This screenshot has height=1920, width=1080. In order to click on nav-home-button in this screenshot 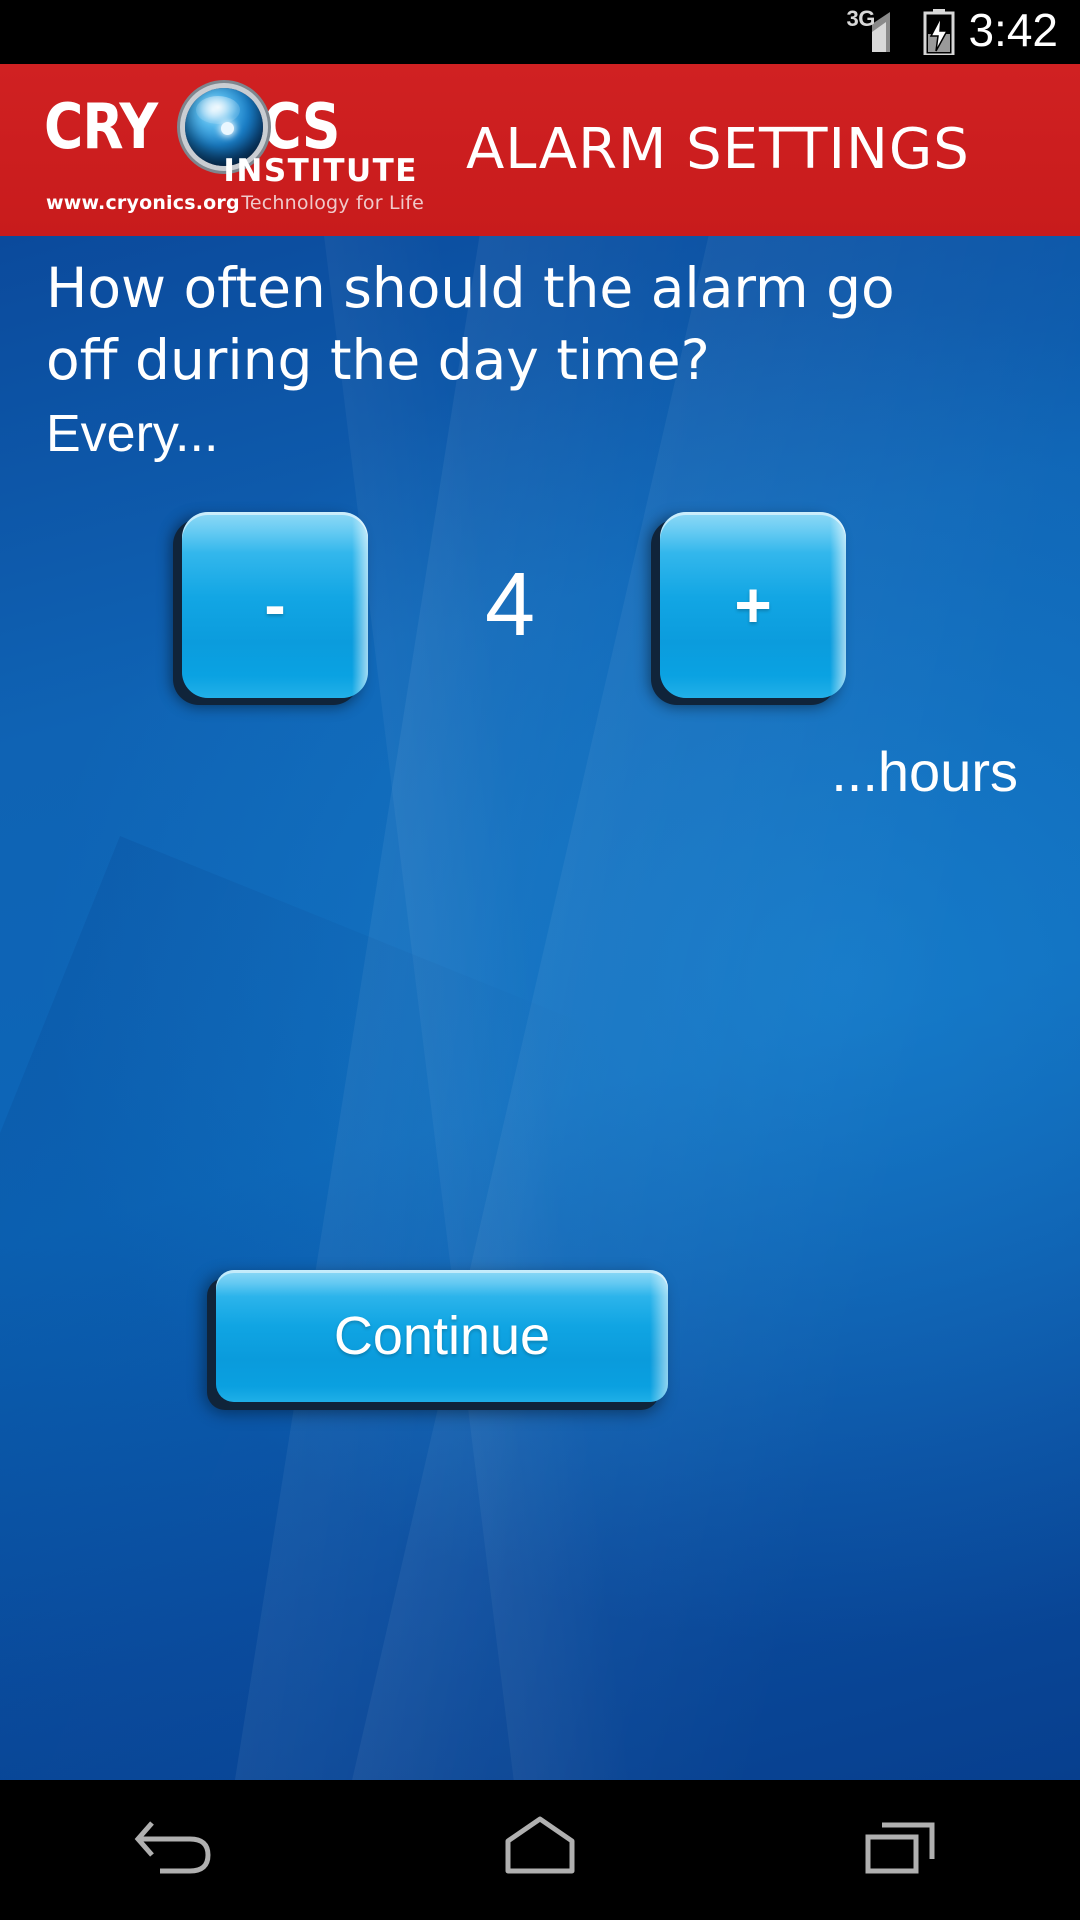, I will do `click(540, 1850)`.